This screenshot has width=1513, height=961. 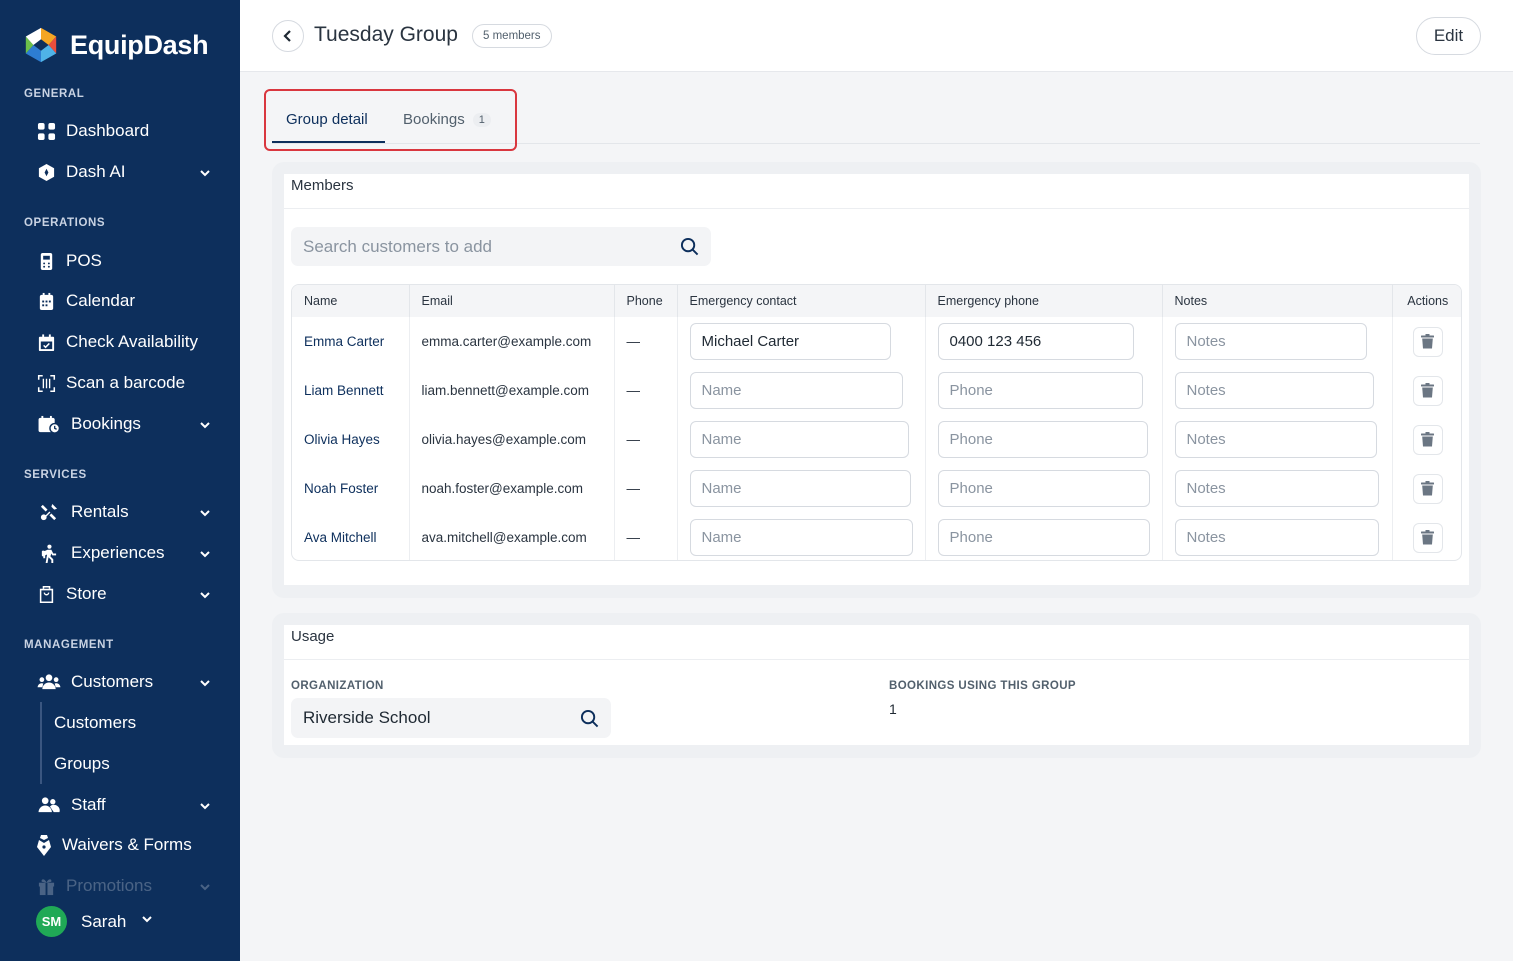 I want to click on sidebar-item-label: Calendar, so click(x=100, y=300).